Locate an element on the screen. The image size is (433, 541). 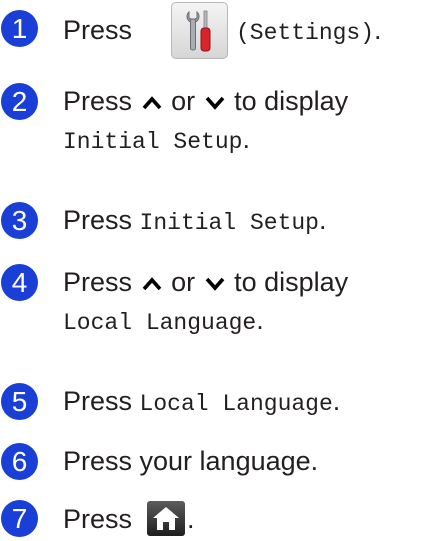
step-2-line-2: Initial Setup. is located at coordinates (156, 140).